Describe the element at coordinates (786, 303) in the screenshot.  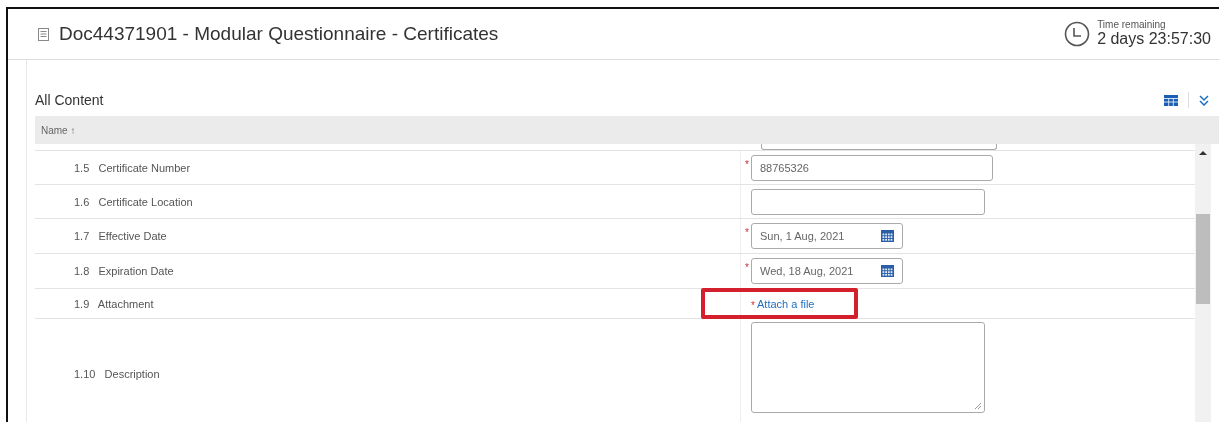
I see `attach-link: Attach a file` at that location.